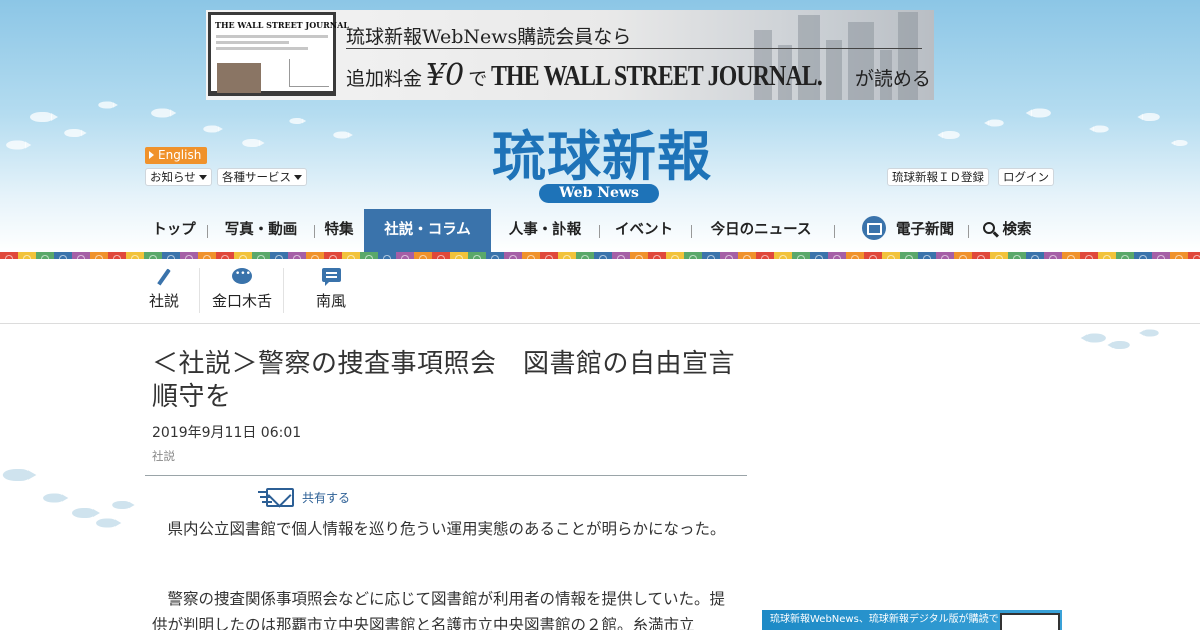 Image resolution: width=1200 pixels, height=630 pixels. I want to click on share-button: 共有する, so click(304, 498).